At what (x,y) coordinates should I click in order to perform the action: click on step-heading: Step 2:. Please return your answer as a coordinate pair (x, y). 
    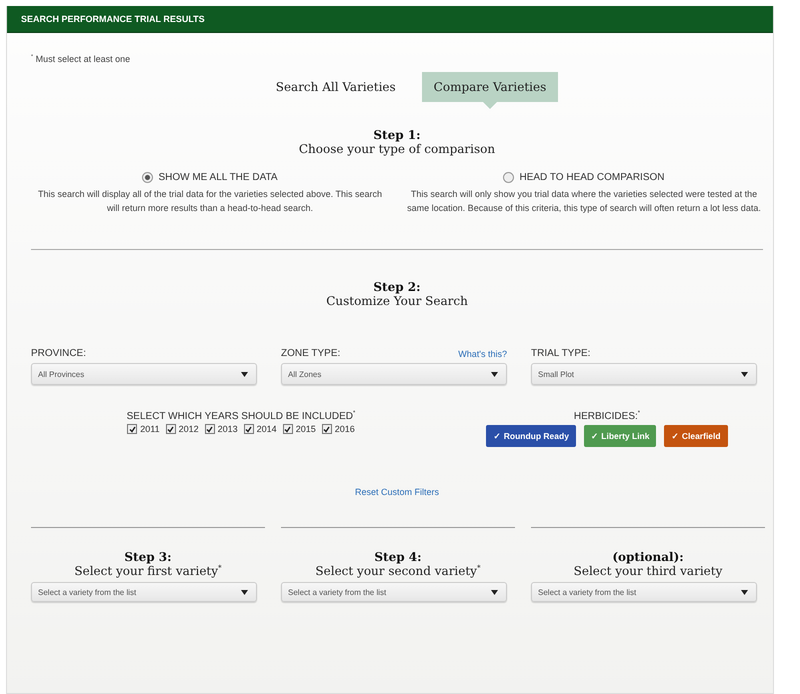
    Looking at the image, I should click on (397, 287).